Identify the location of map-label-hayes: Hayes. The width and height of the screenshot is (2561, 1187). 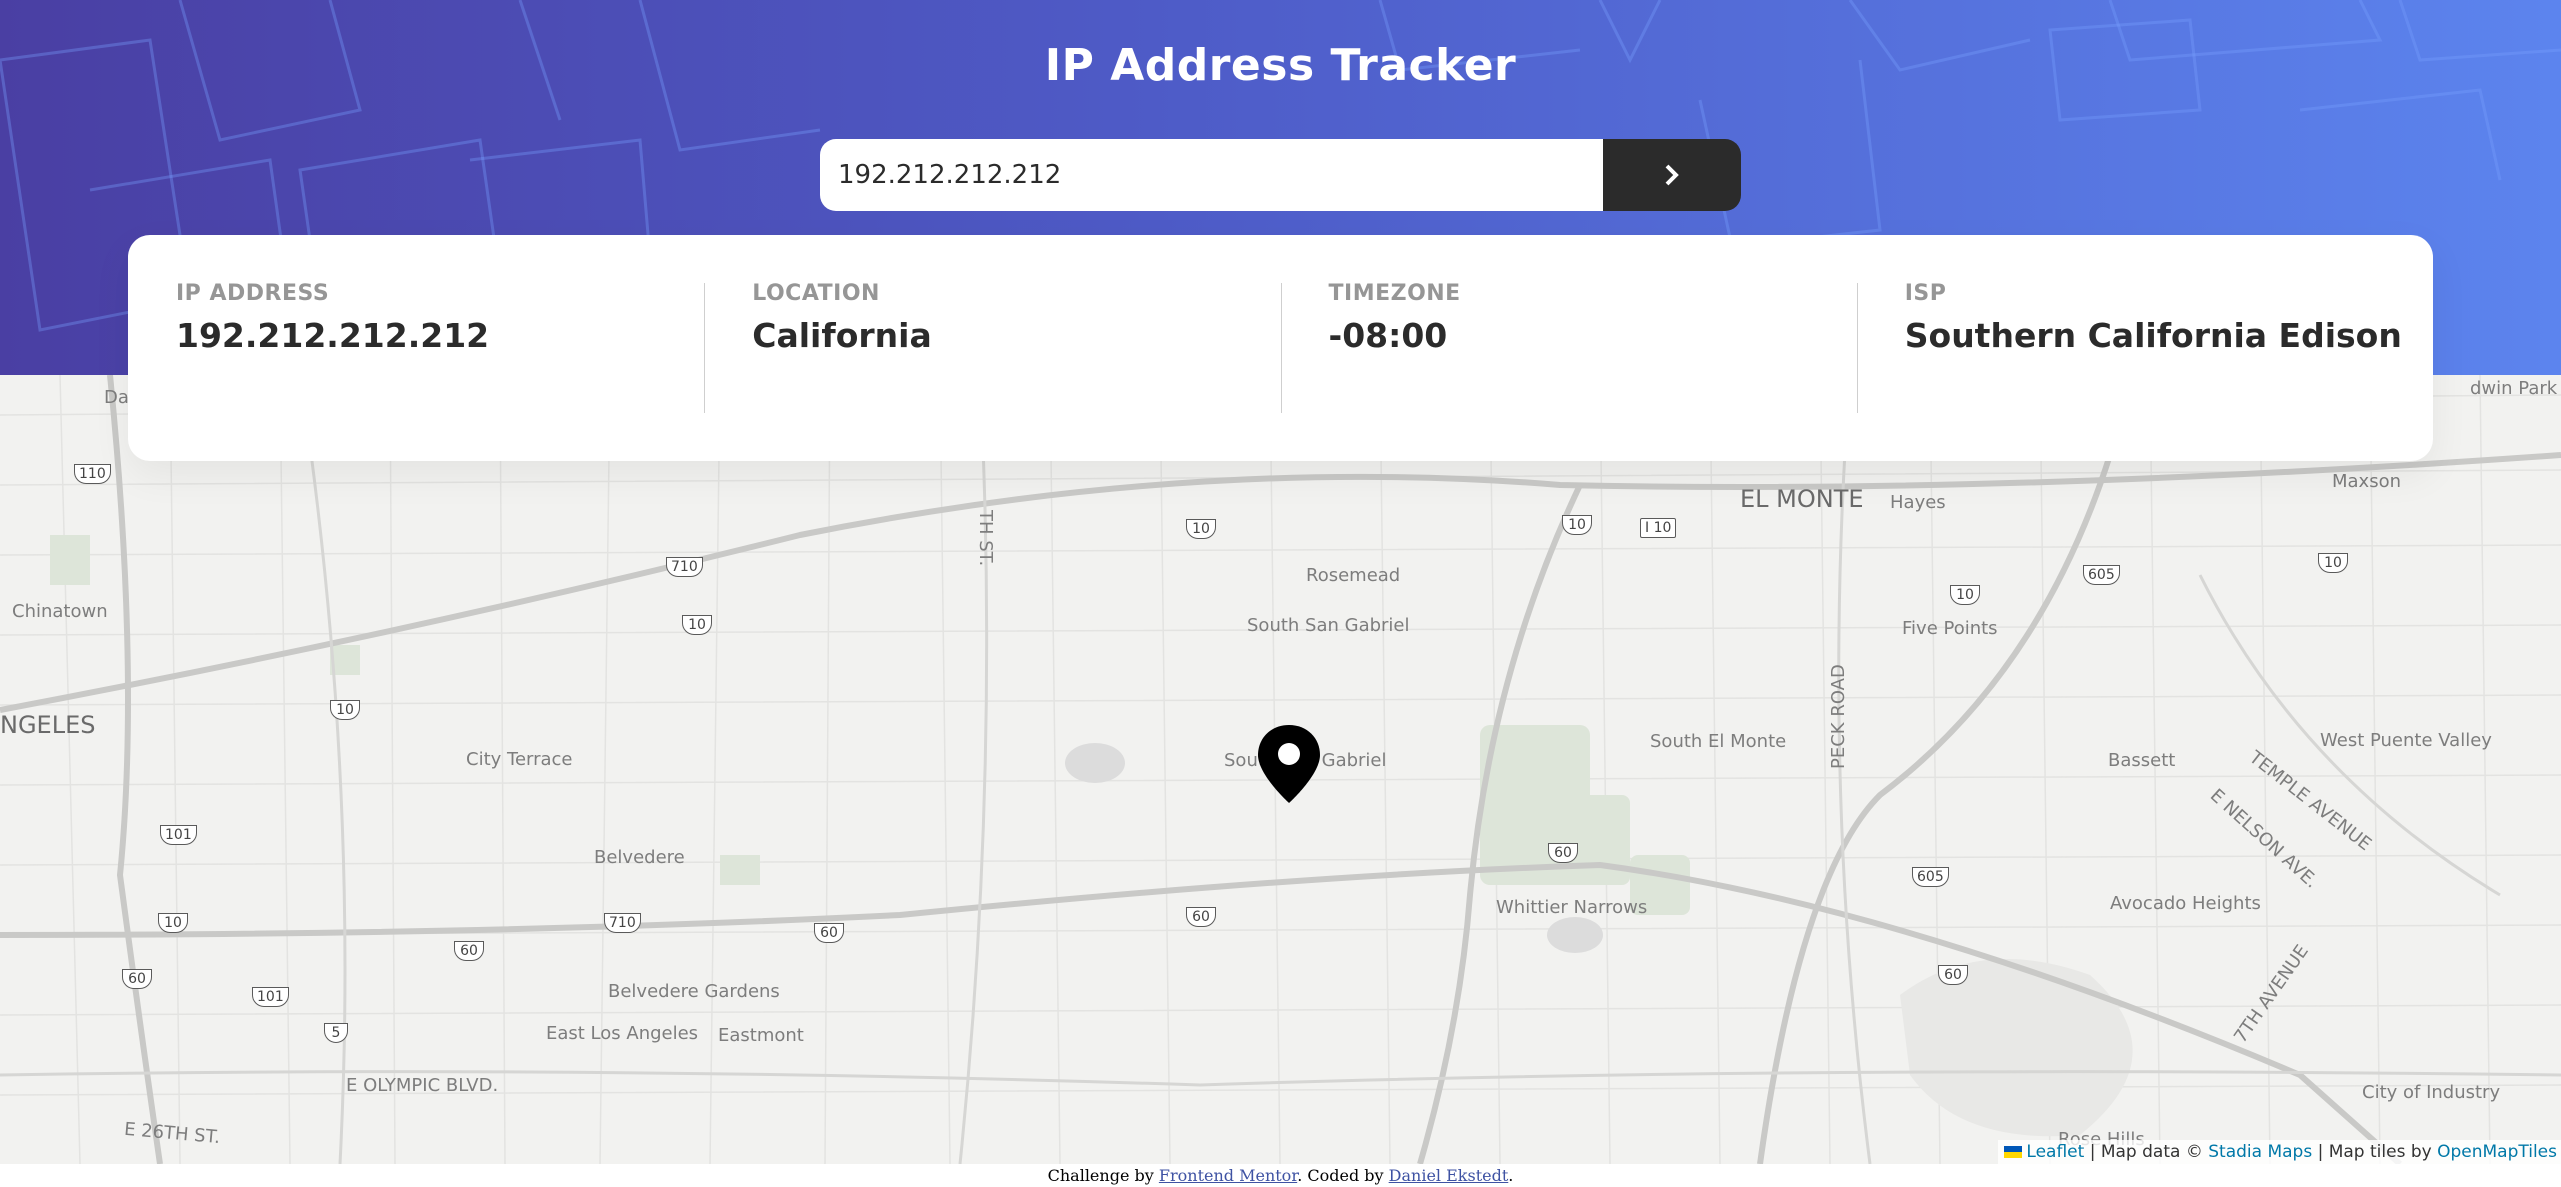
(1918, 502).